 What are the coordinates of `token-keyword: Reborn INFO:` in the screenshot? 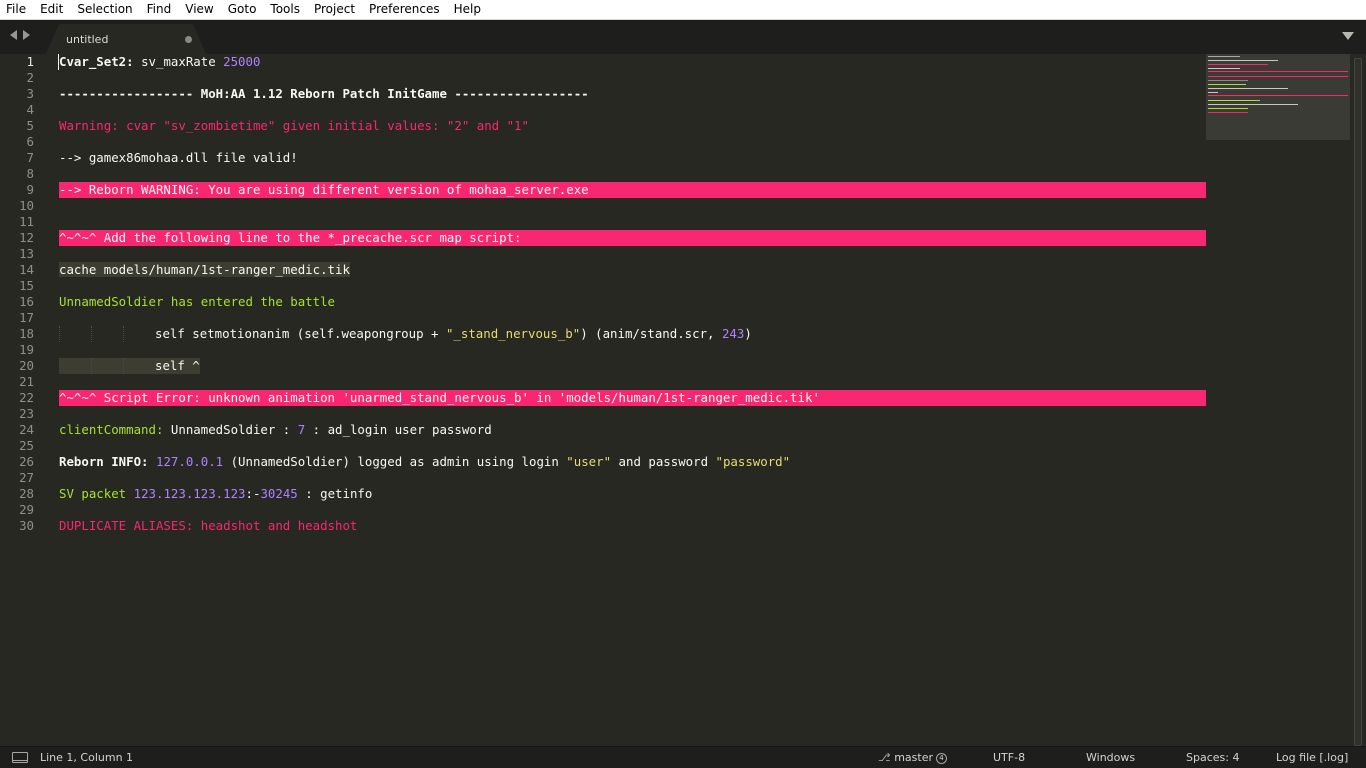 It's located at (104, 461).